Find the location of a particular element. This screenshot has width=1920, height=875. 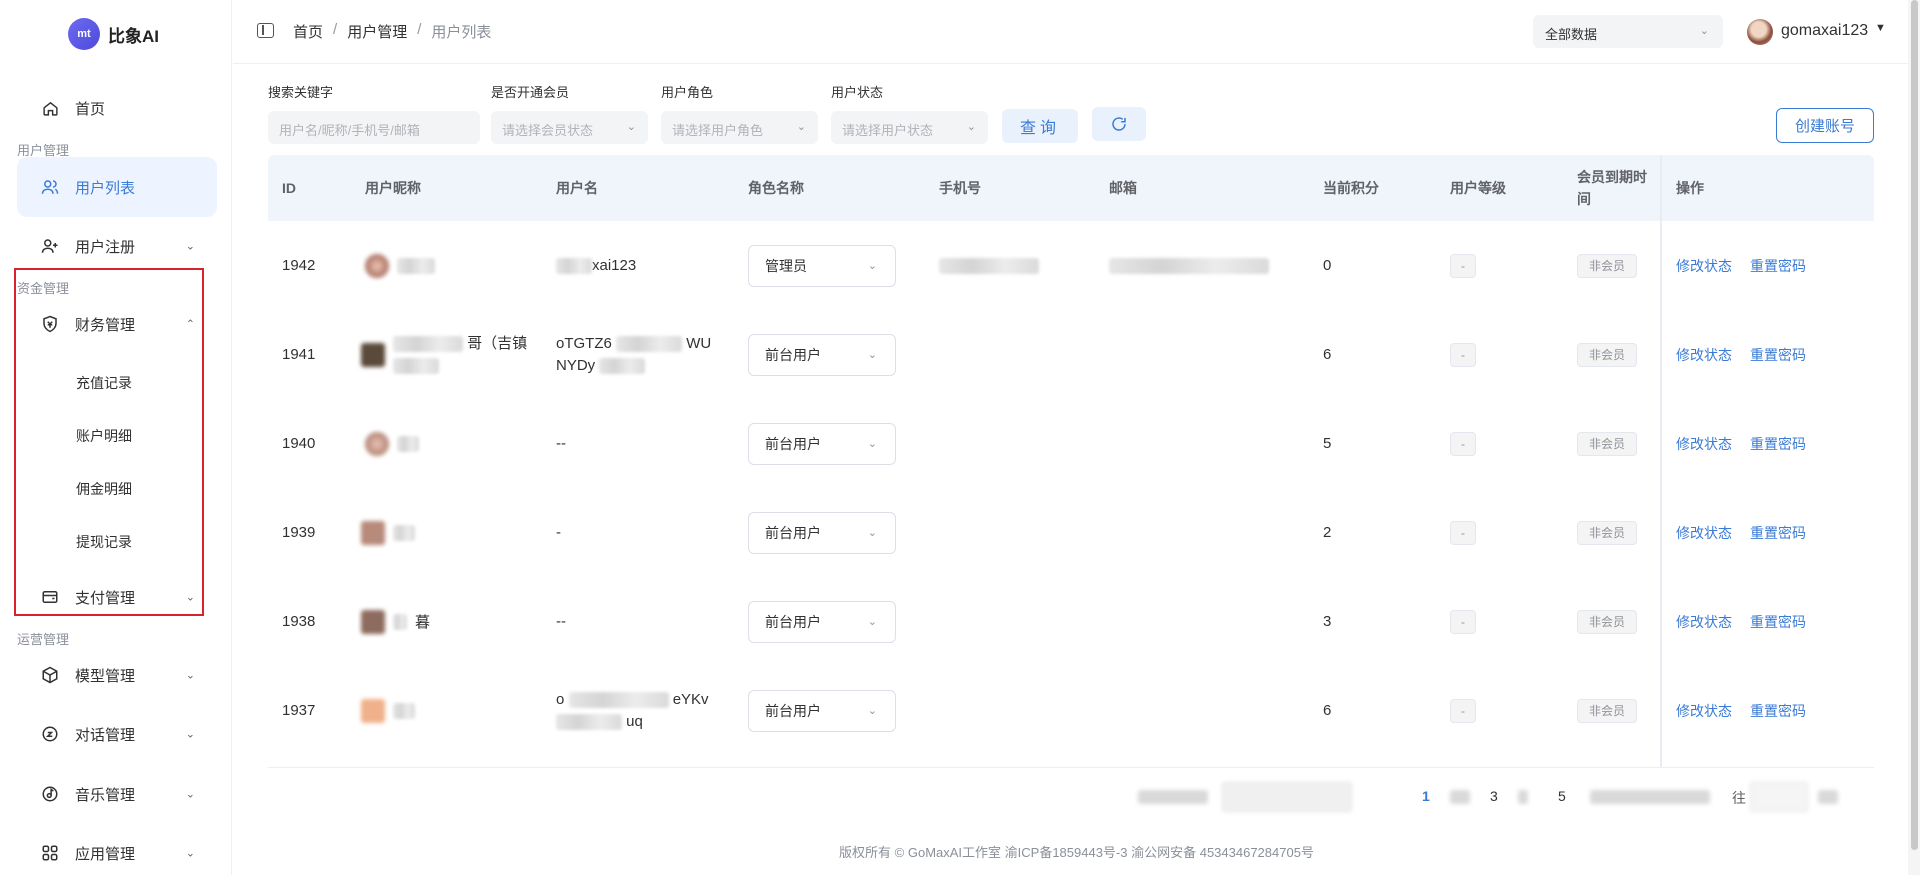

refresh-button is located at coordinates (1119, 124).